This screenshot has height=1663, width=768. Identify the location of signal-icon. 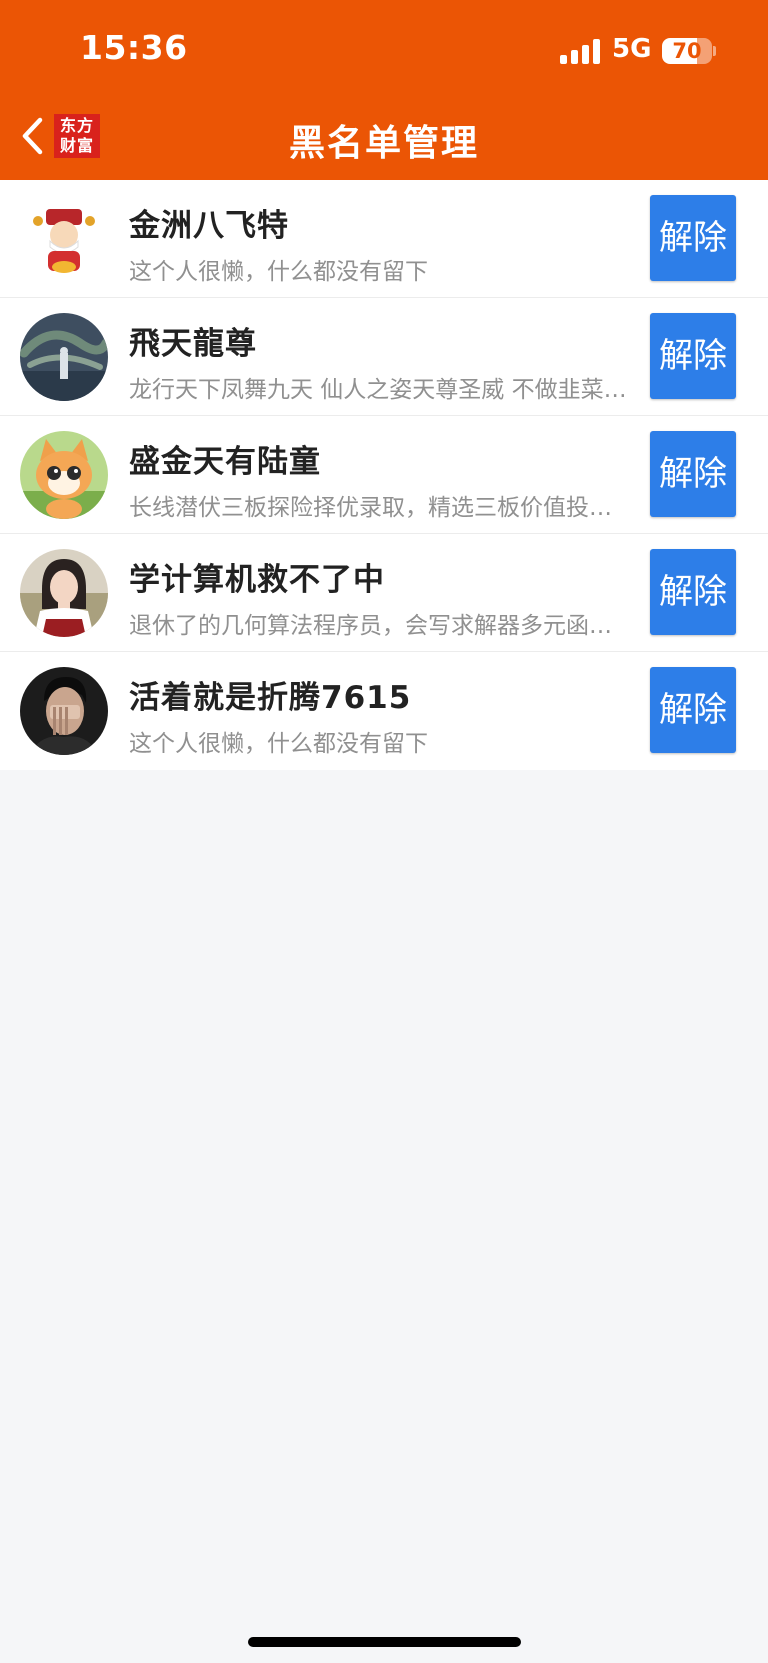
(580, 51).